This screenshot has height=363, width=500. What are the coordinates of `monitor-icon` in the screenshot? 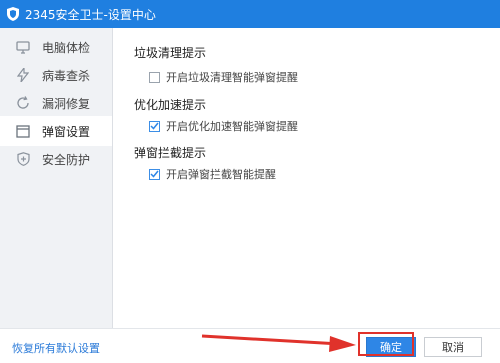 It's located at (23, 47).